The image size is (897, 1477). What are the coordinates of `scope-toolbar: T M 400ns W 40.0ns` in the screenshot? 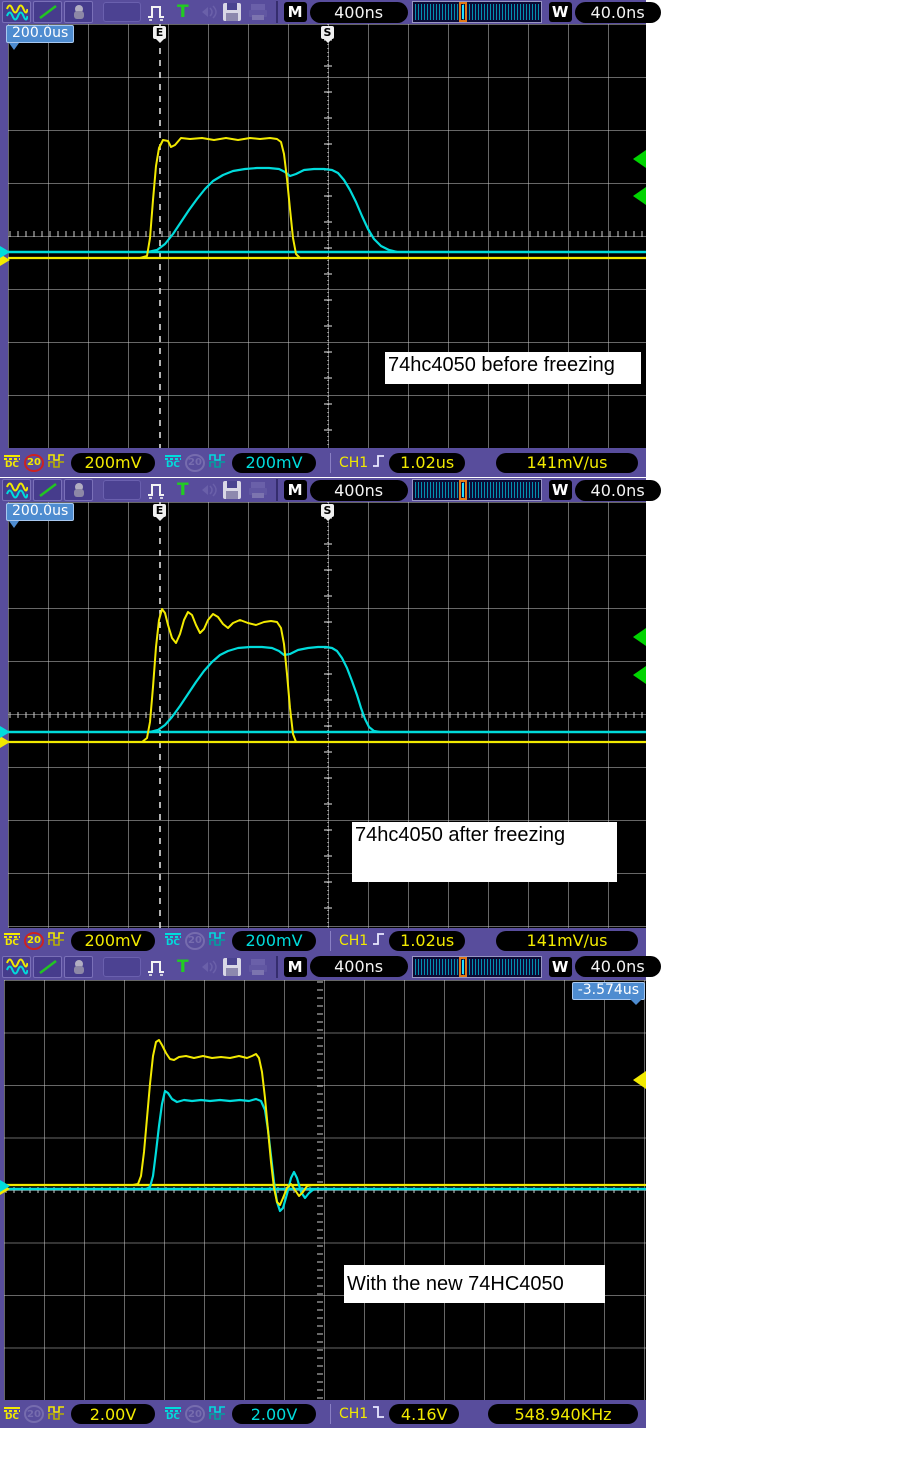 It's located at (330, 966).